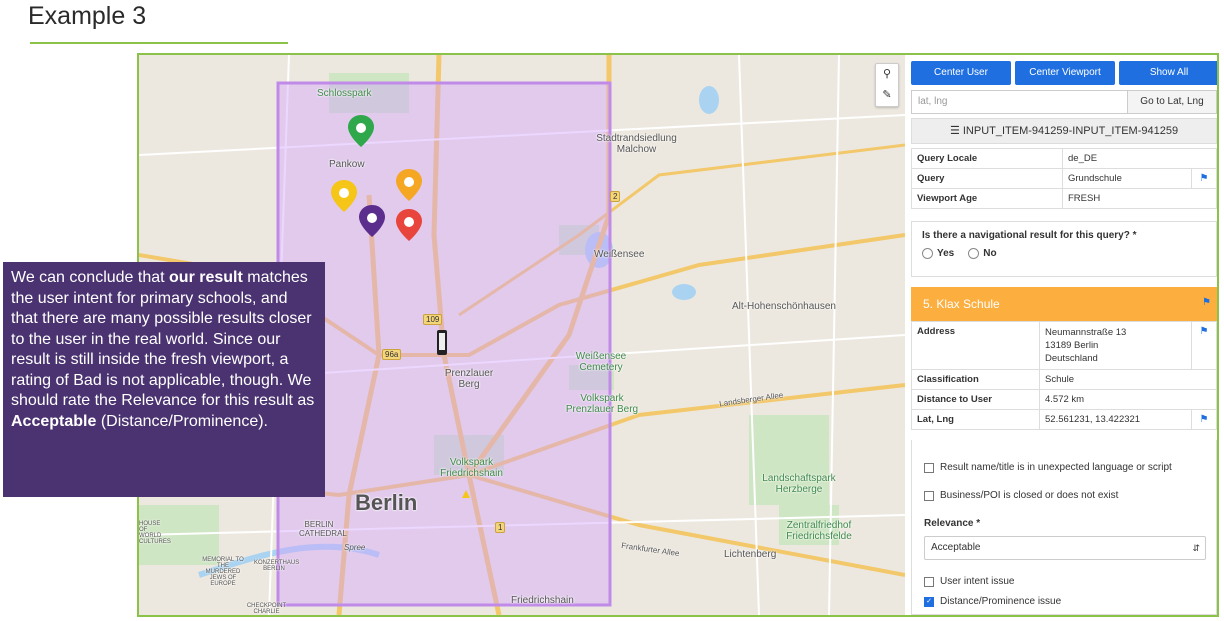 The height and width of the screenshot is (621, 1224). I want to click on map-label-city: Berlin, so click(386, 502).